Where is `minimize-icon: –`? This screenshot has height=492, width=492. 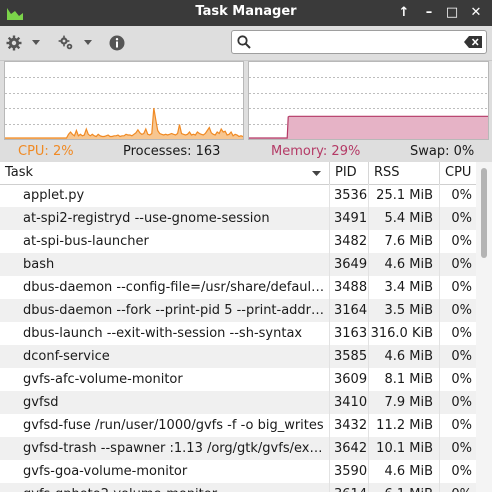 minimize-icon: – is located at coordinates (429, 13).